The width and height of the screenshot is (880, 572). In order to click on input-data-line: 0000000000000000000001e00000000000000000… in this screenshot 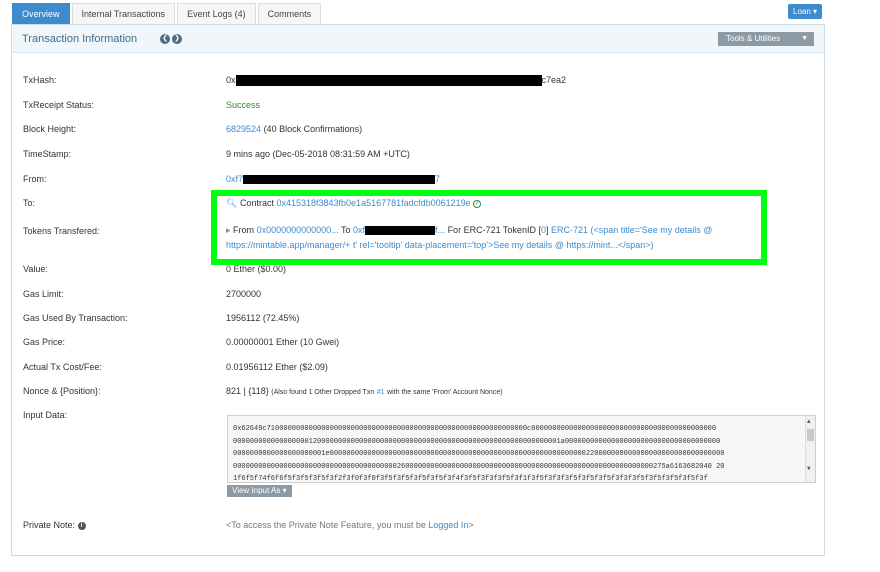, I will do `click(479, 454)`.